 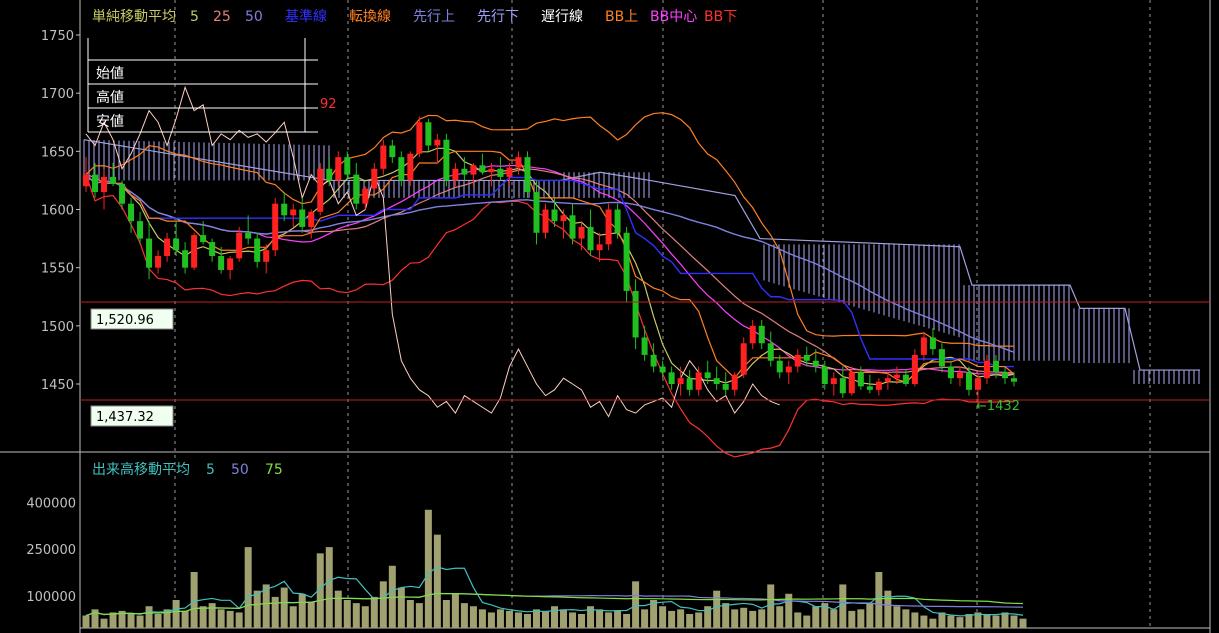 I want to click on price-legend-item: 転換線, so click(x=370, y=17).